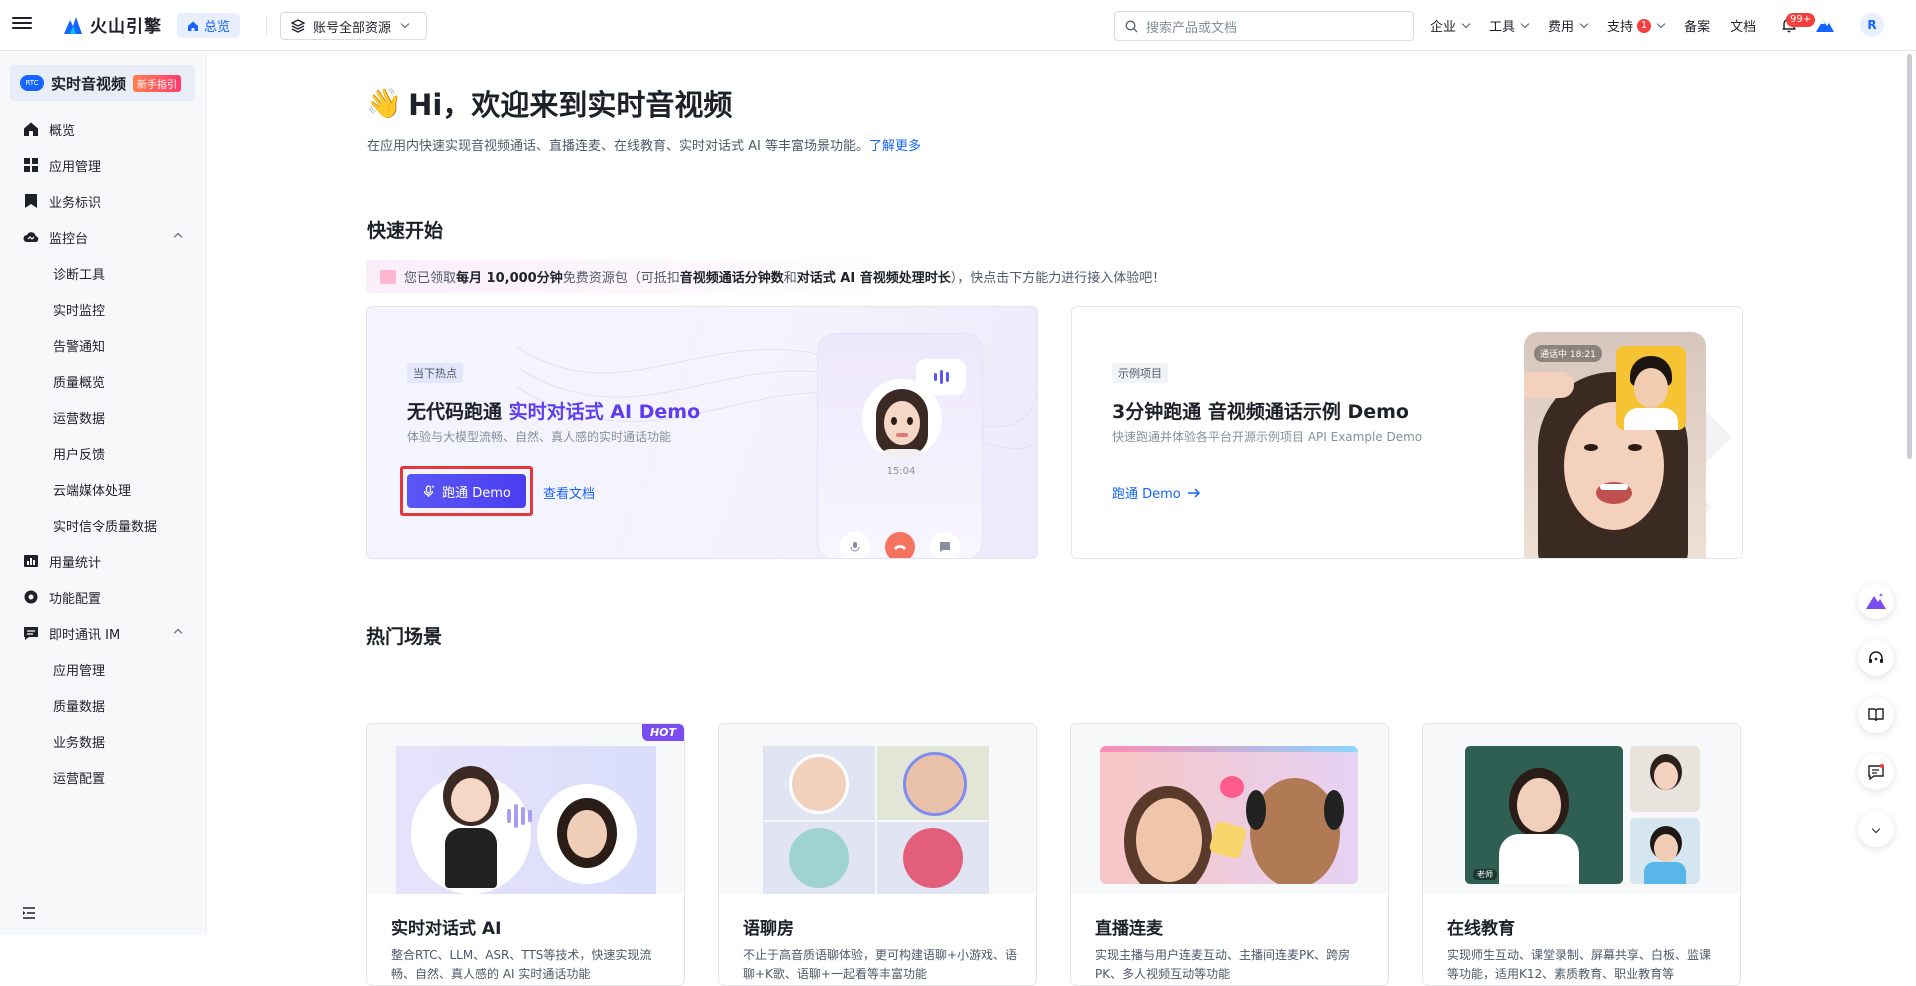  Describe the element at coordinates (569, 492) in the screenshot. I see `view-docs-link: 查看文档` at that location.